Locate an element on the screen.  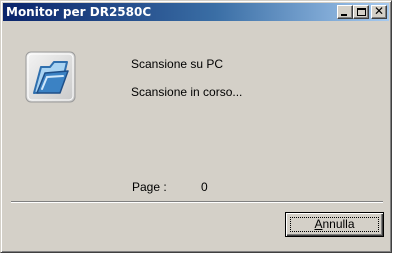
window-title: Monitor per DR2580C is located at coordinates (79, 12).